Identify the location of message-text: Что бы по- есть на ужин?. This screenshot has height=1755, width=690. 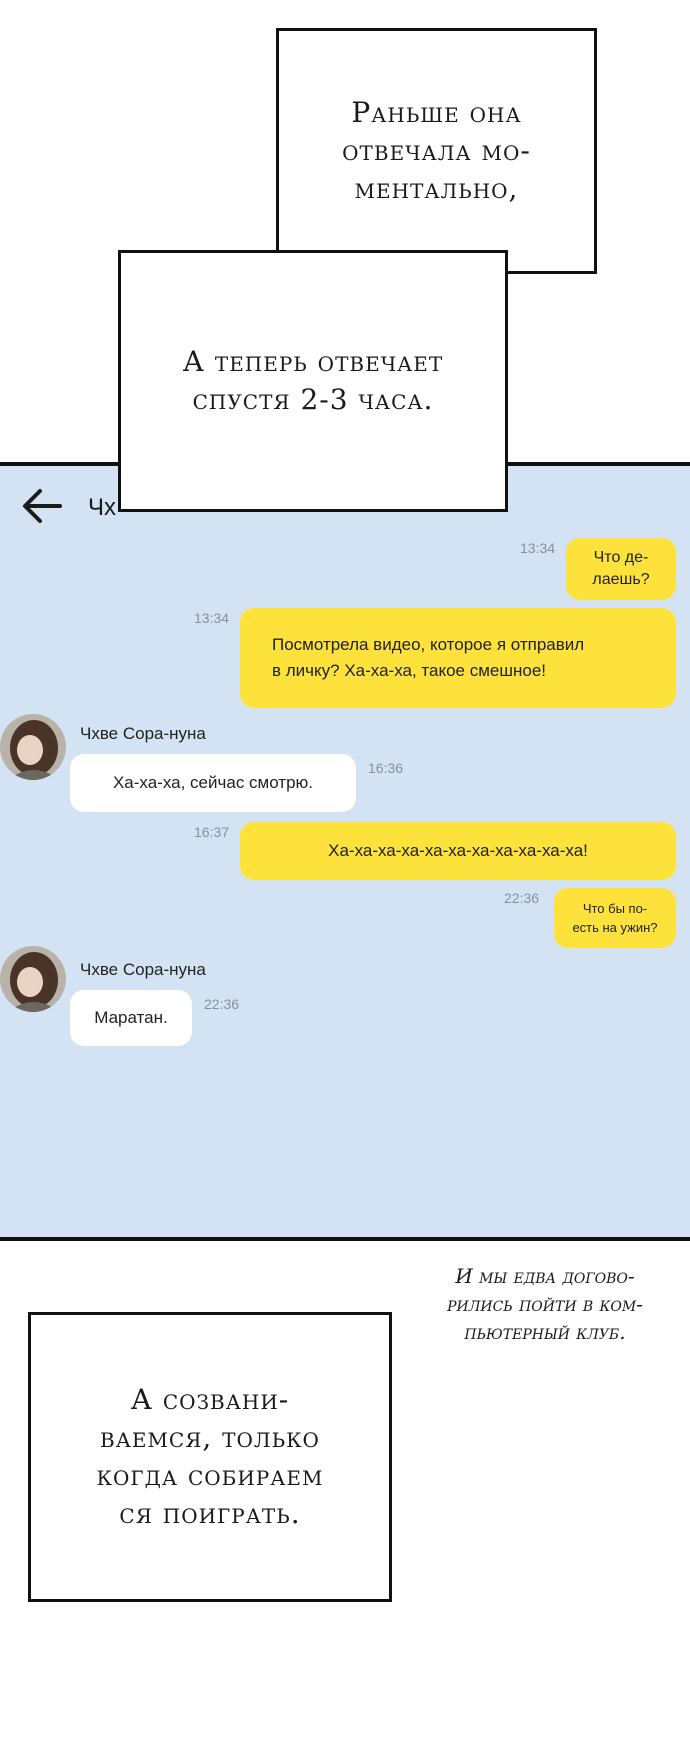
(615, 918).